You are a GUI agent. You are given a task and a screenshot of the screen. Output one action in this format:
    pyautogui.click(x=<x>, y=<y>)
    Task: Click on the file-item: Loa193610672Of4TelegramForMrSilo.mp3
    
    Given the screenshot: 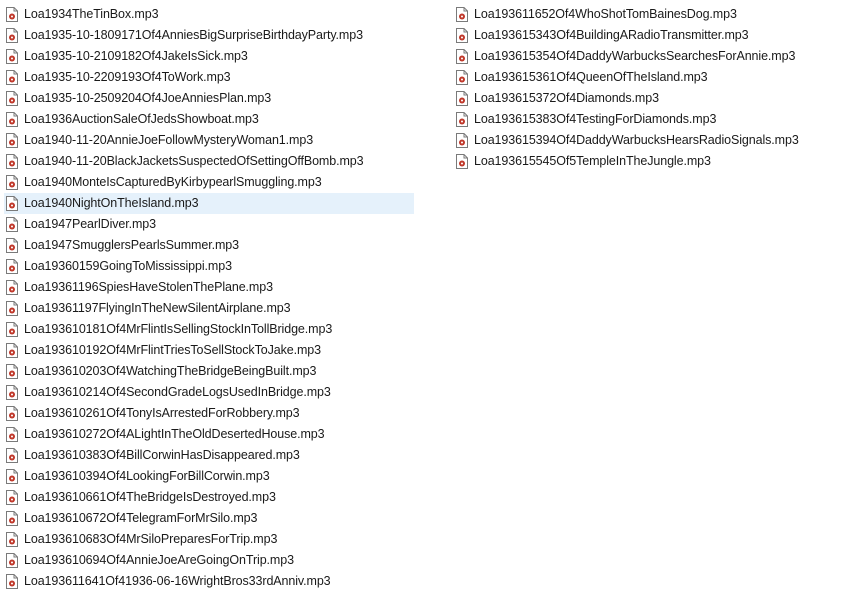 What is the action you would take?
    pyautogui.click(x=209, y=518)
    